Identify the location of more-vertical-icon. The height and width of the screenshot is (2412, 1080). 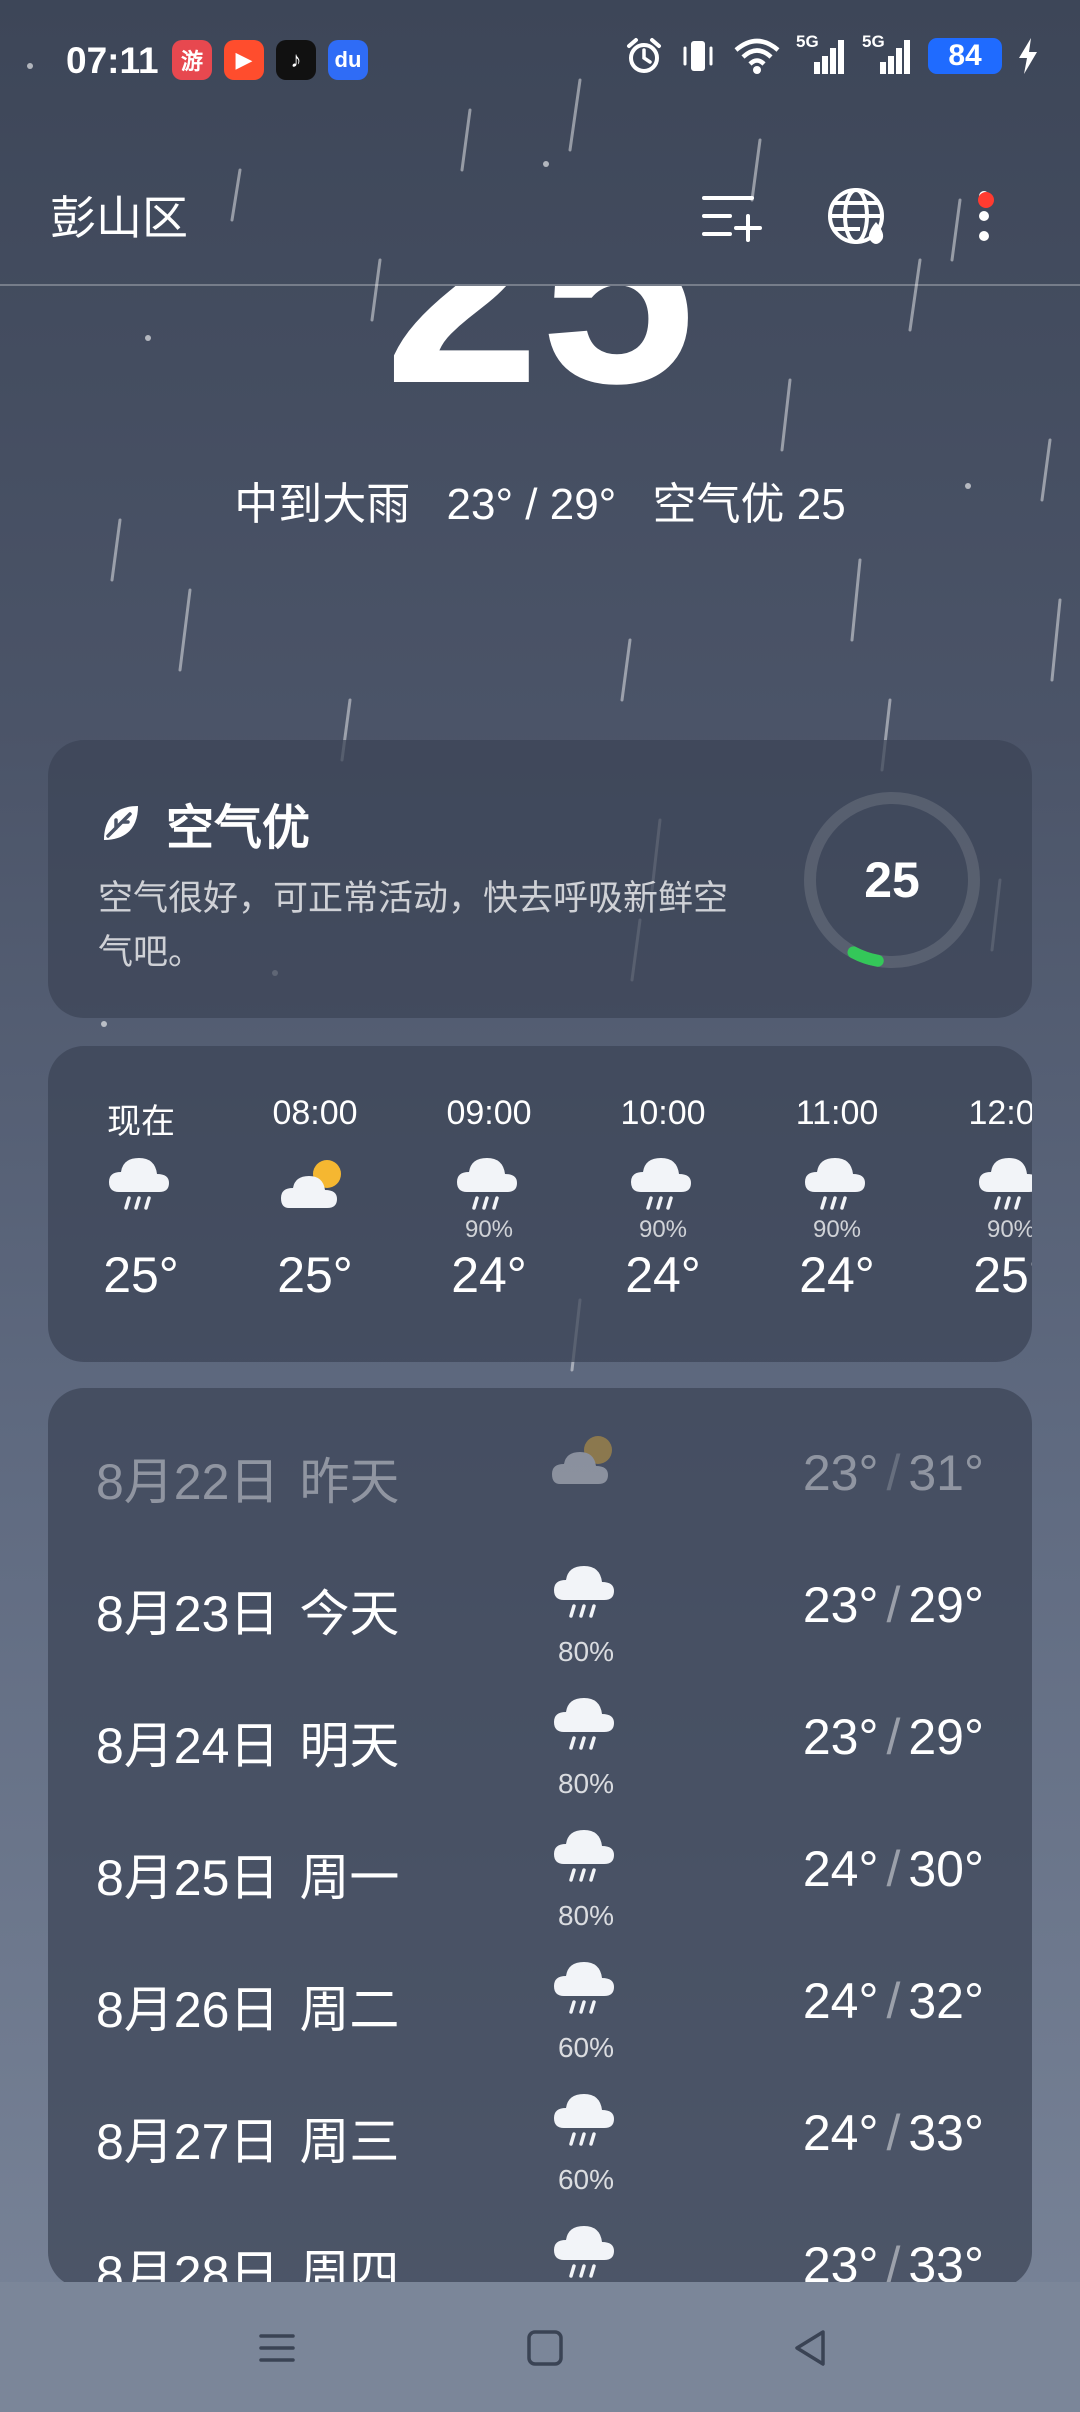
(984, 216).